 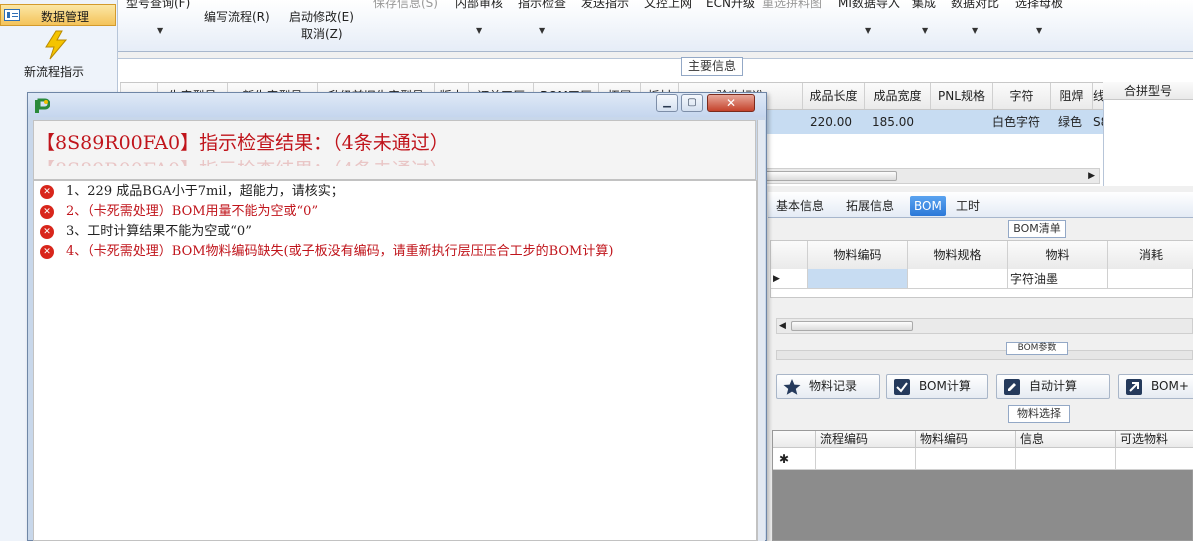 I want to click on toolbar-select-motherboard: 选择母板, so click(x=1039, y=5).